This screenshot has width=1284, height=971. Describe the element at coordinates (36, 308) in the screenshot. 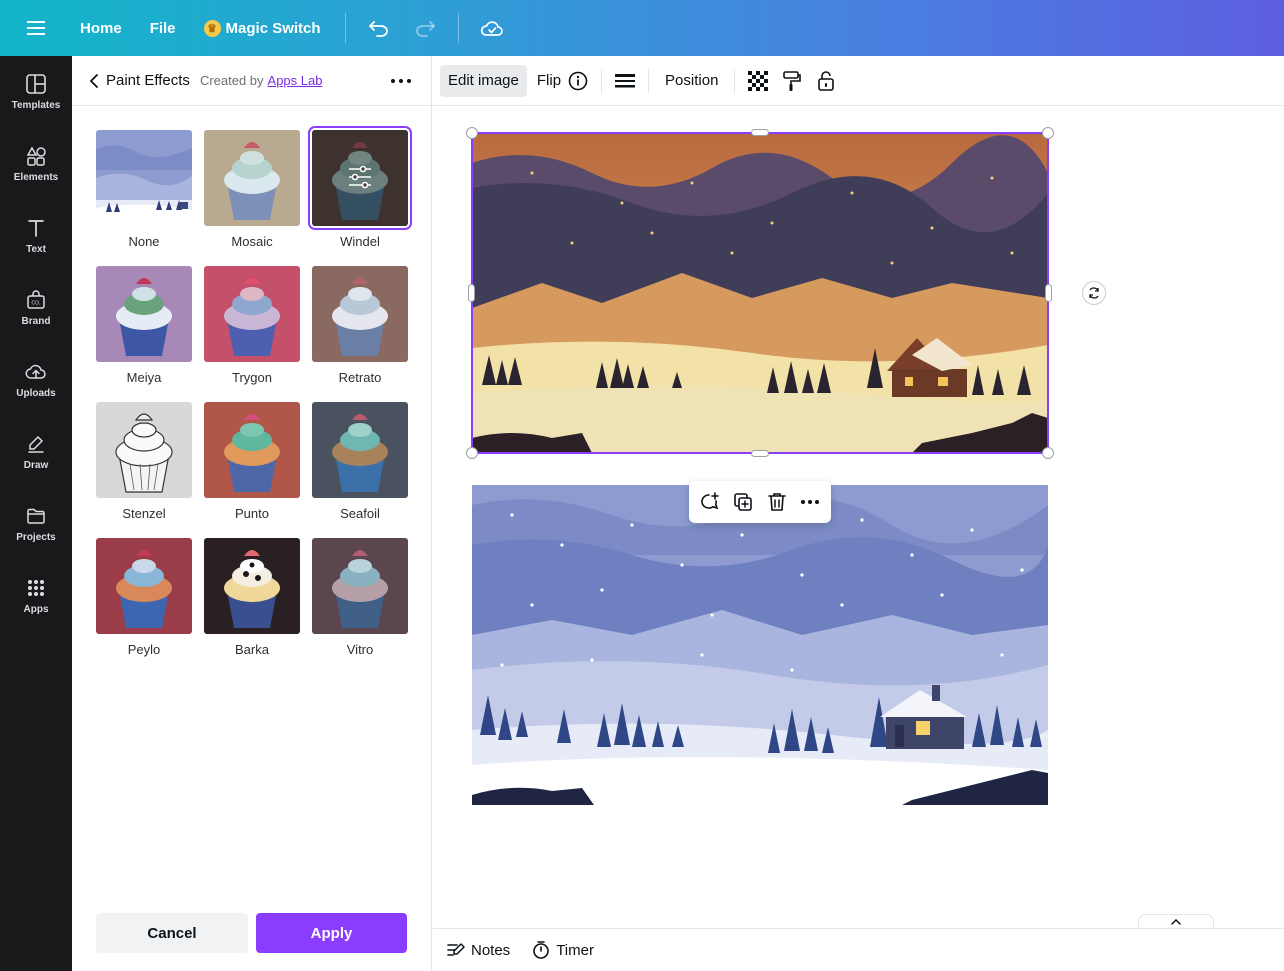

I see `rail-item-brand: CO. Brand` at that location.